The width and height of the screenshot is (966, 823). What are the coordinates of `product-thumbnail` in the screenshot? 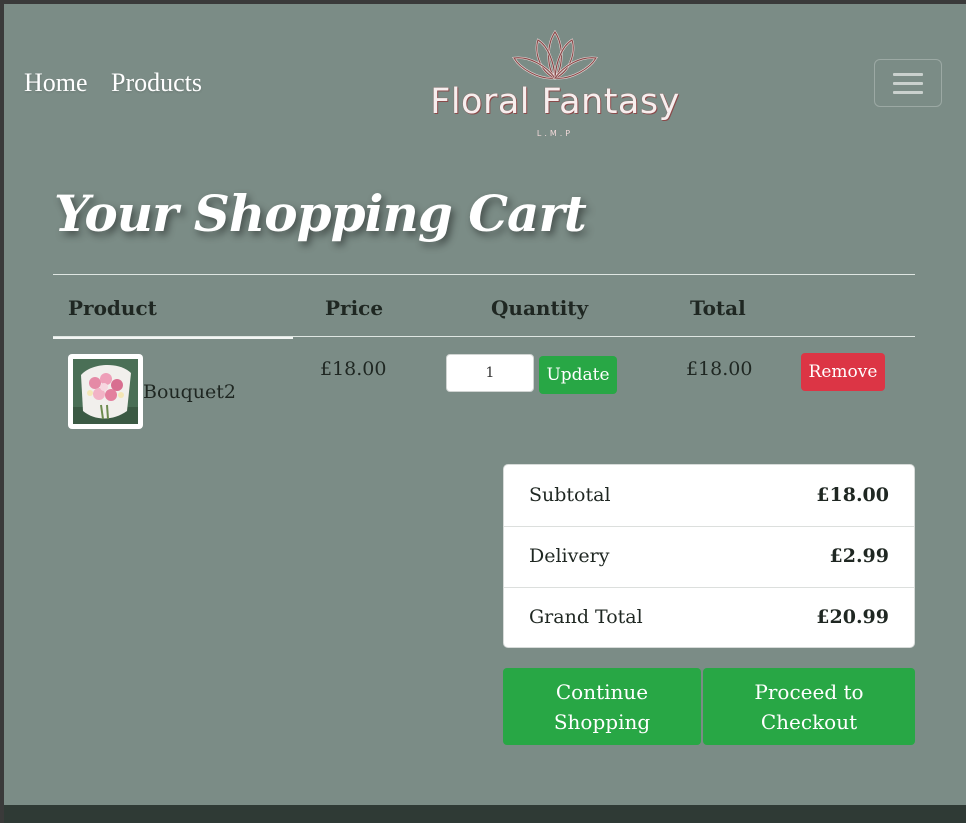 It's located at (105, 391).